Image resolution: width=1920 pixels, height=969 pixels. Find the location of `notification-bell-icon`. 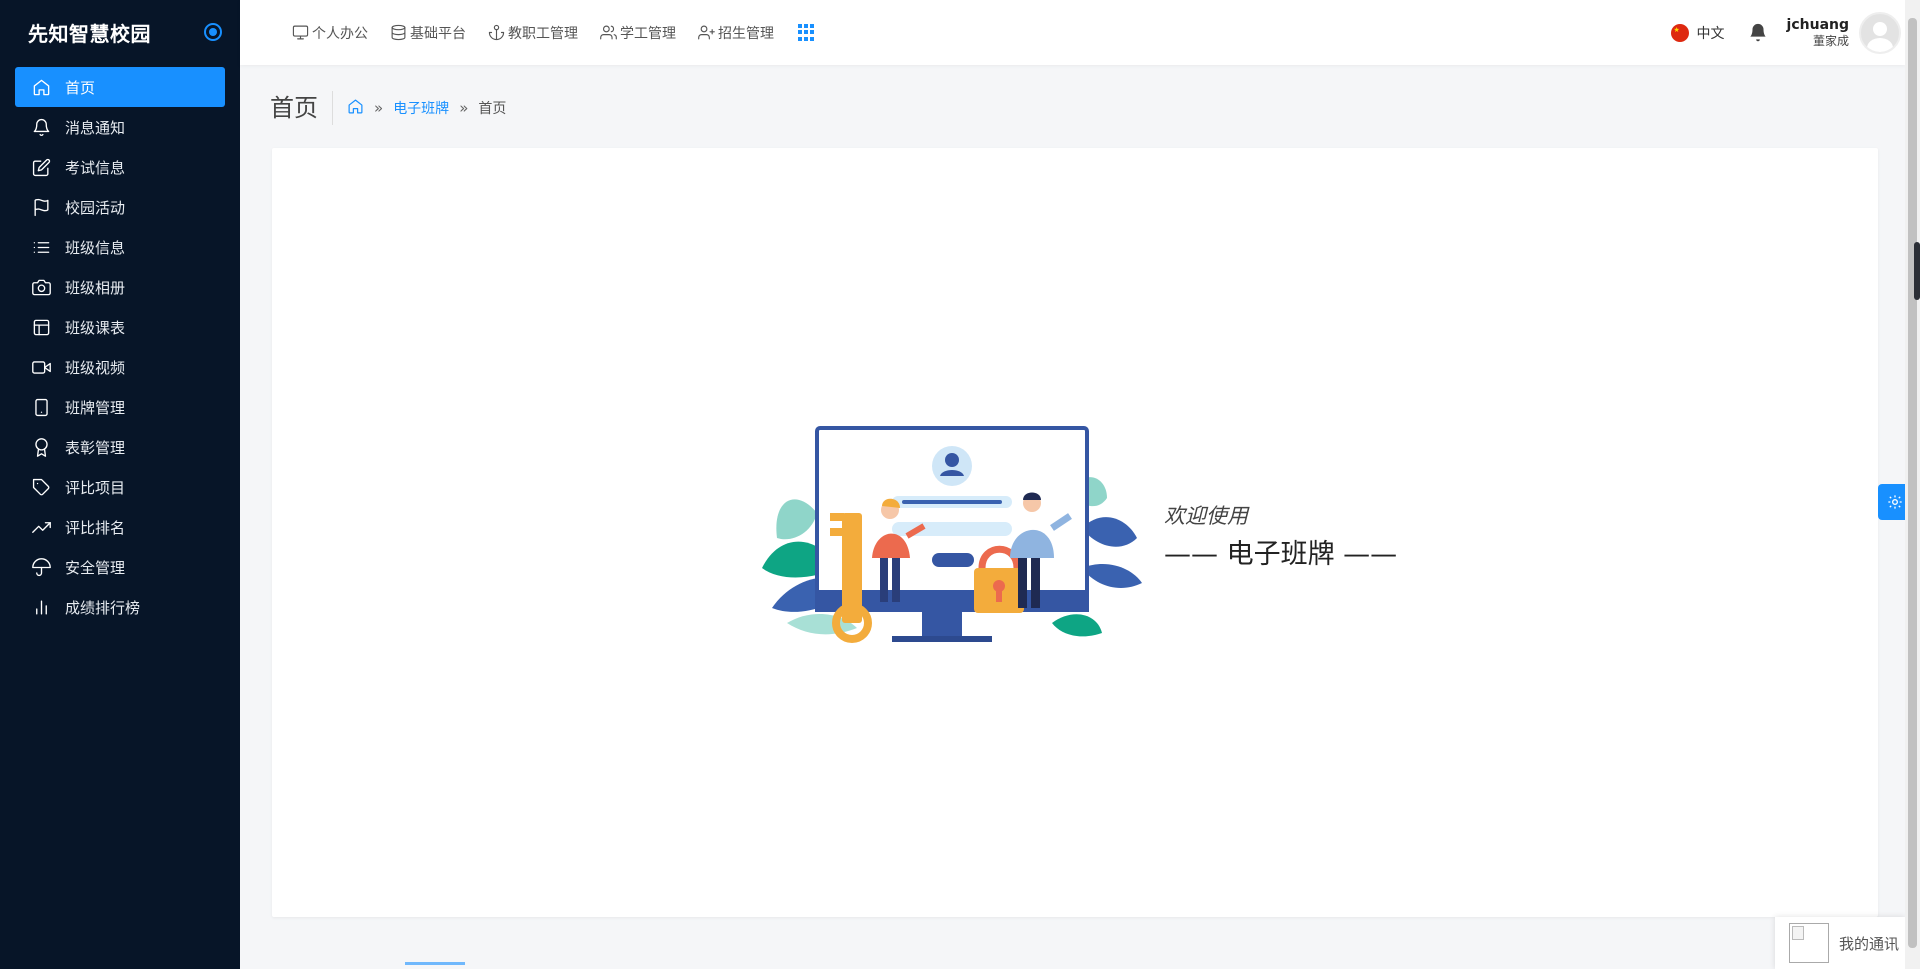

notification-bell-icon is located at coordinates (1758, 33).